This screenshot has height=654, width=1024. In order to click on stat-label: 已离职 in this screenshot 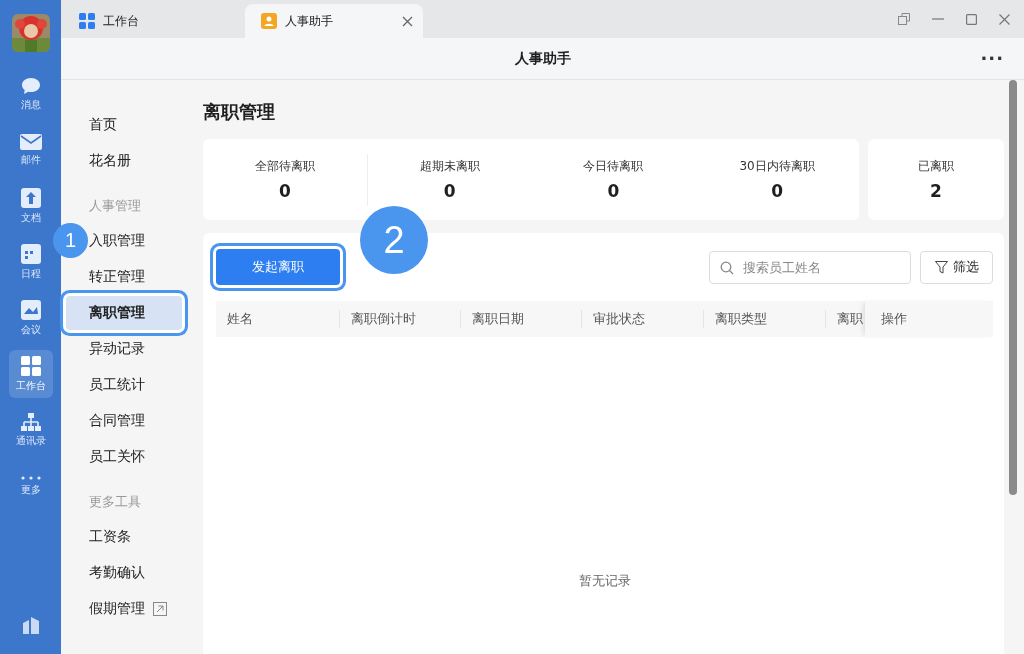, I will do `click(936, 166)`.